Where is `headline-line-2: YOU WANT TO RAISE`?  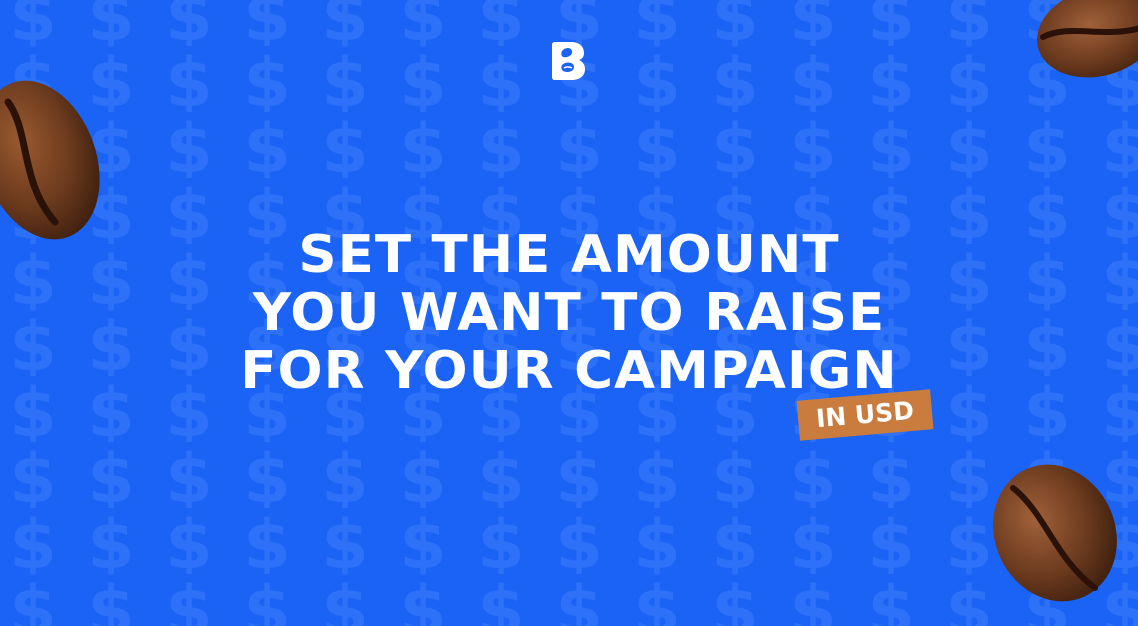 headline-line-2: YOU WANT TO RAISE is located at coordinates (569, 313).